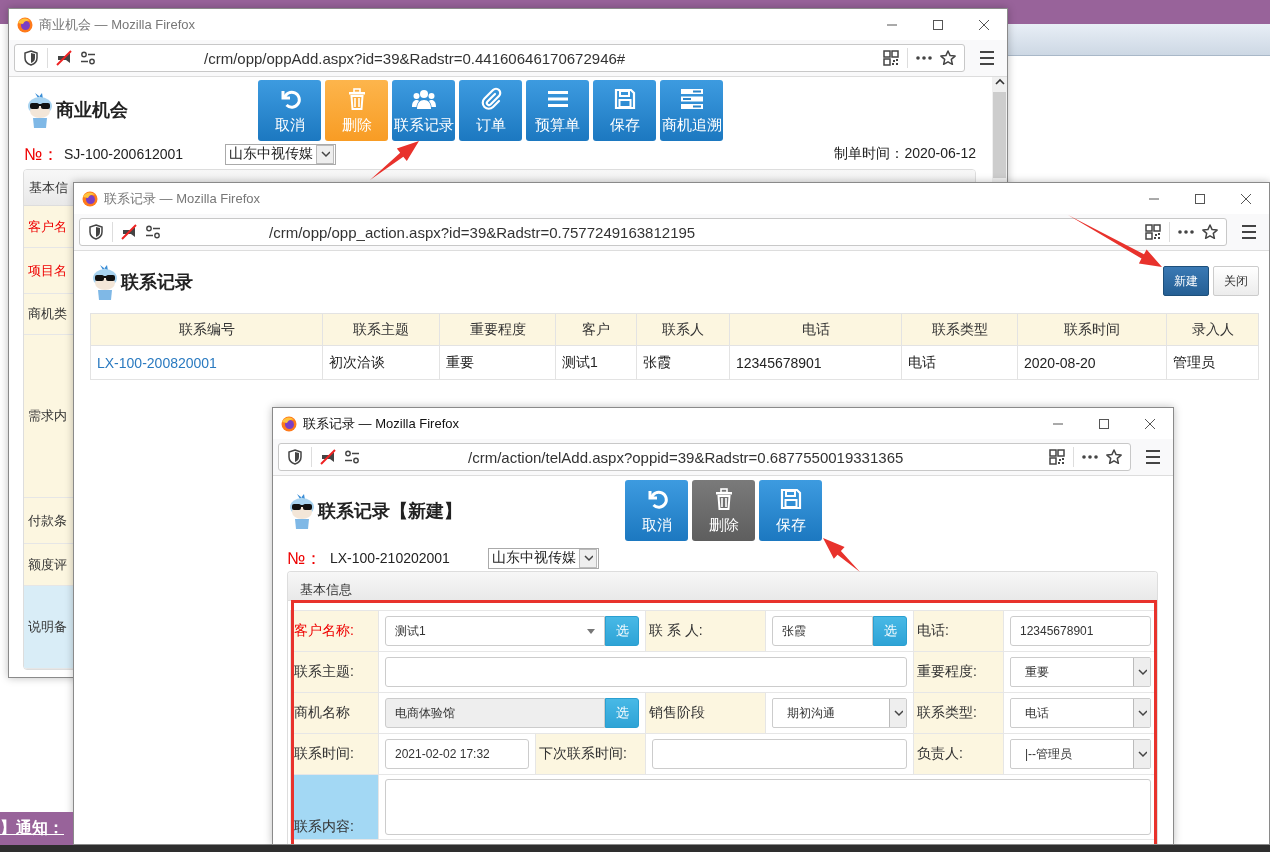 The image size is (1270, 852). What do you see at coordinates (704, 457) in the screenshot?
I see `address-bar: /crm/action/telAdd.aspx?oppid=39&Radstr=0.6877550019331365` at bounding box center [704, 457].